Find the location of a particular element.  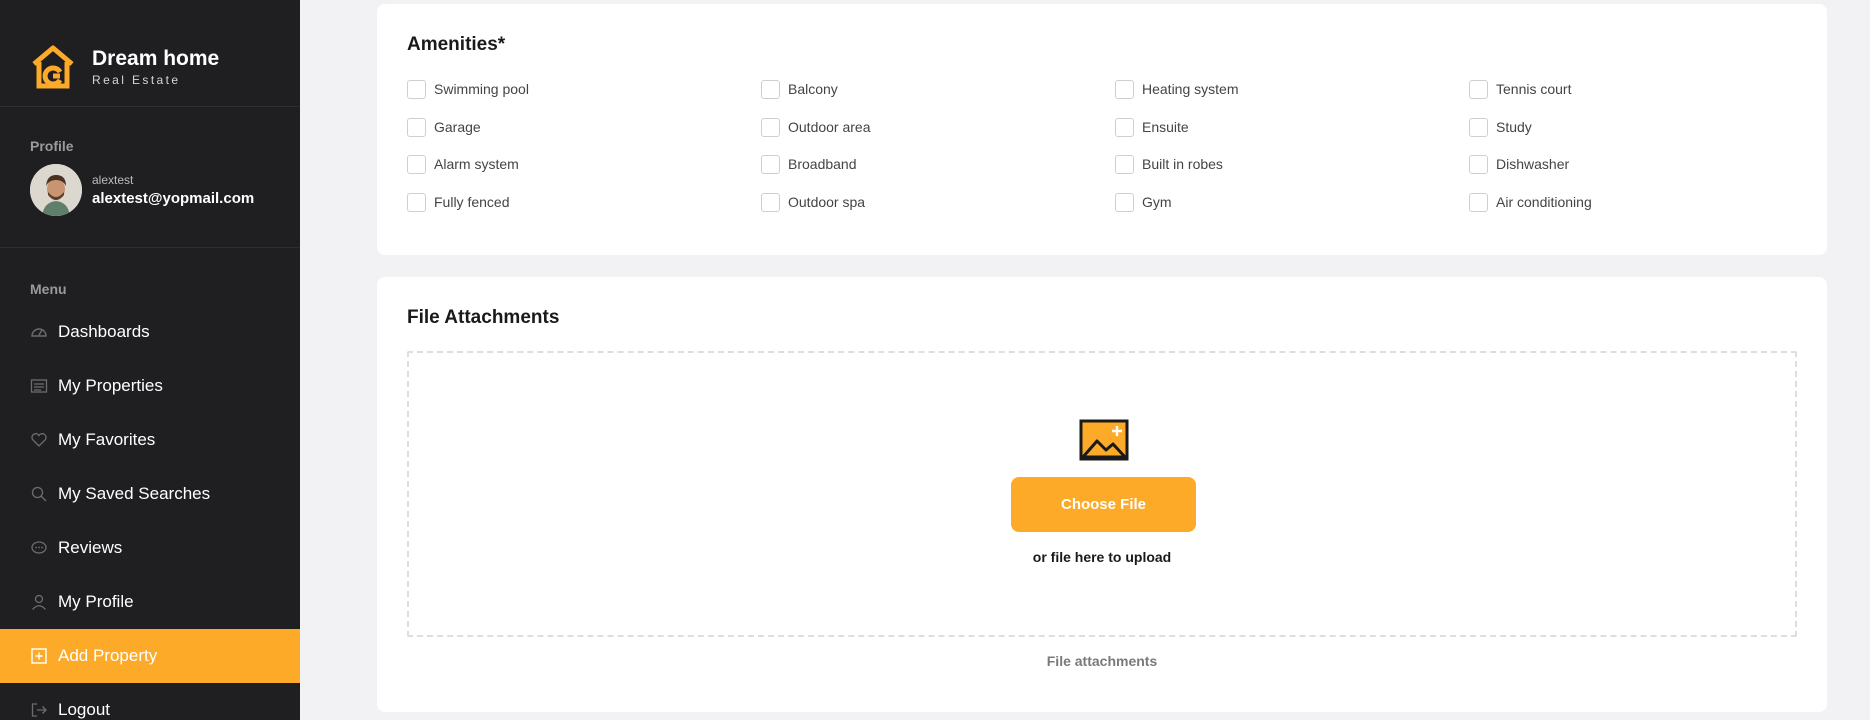

menu-item-label: Logout is located at coordinates (84, 709).